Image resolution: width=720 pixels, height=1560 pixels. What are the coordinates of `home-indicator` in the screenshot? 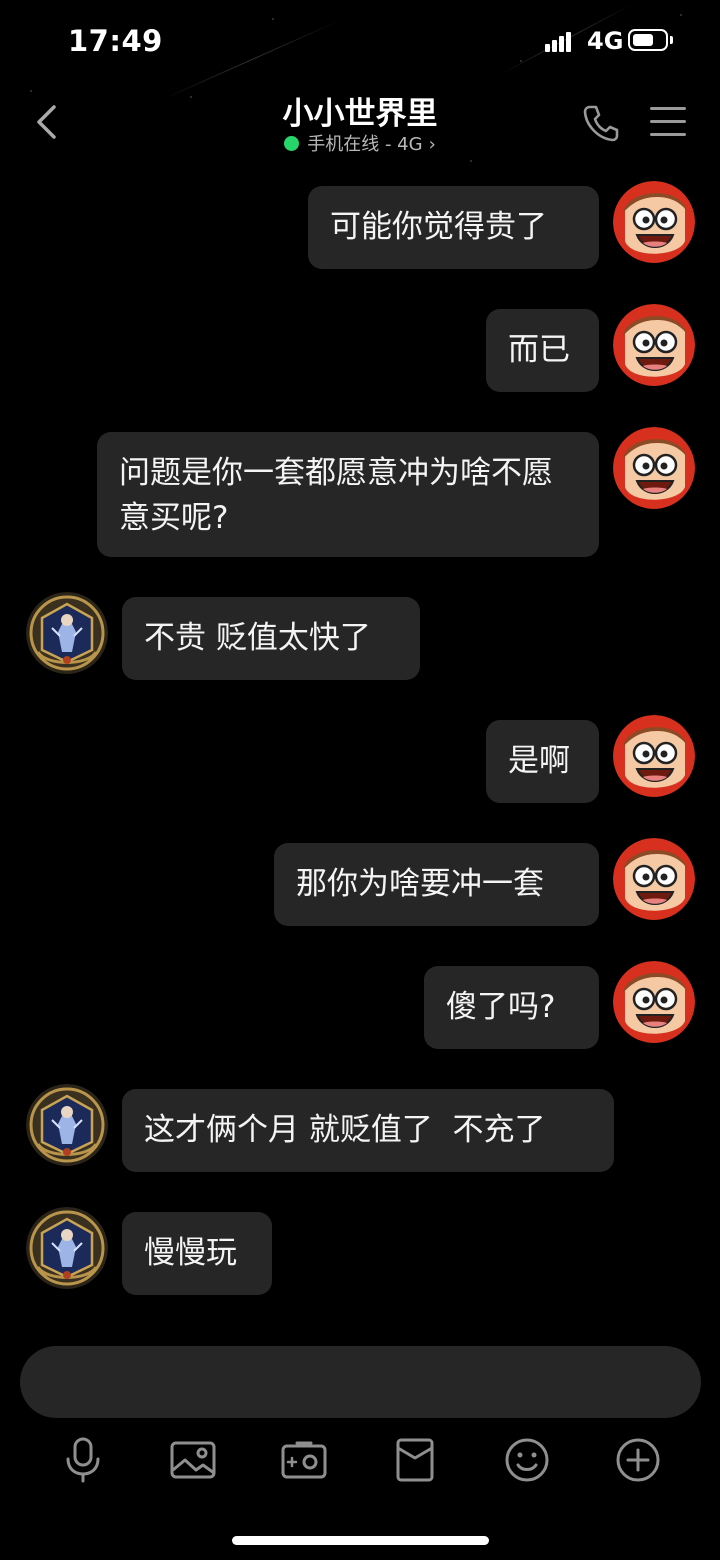 It's located at (360, 1540).